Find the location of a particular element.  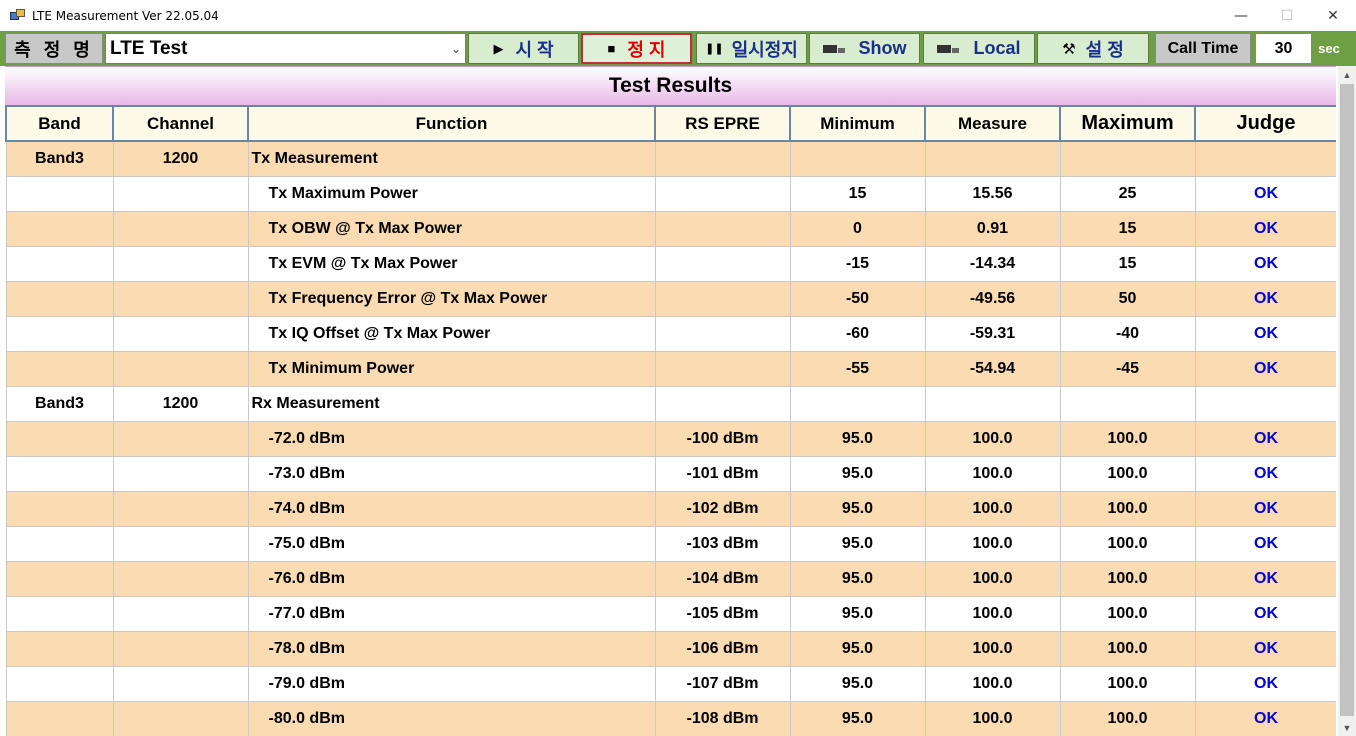

table-row: -78.0 dBm -106 dBm 95.0 100.0 100.0 OK is located at coordinates (670, 648).